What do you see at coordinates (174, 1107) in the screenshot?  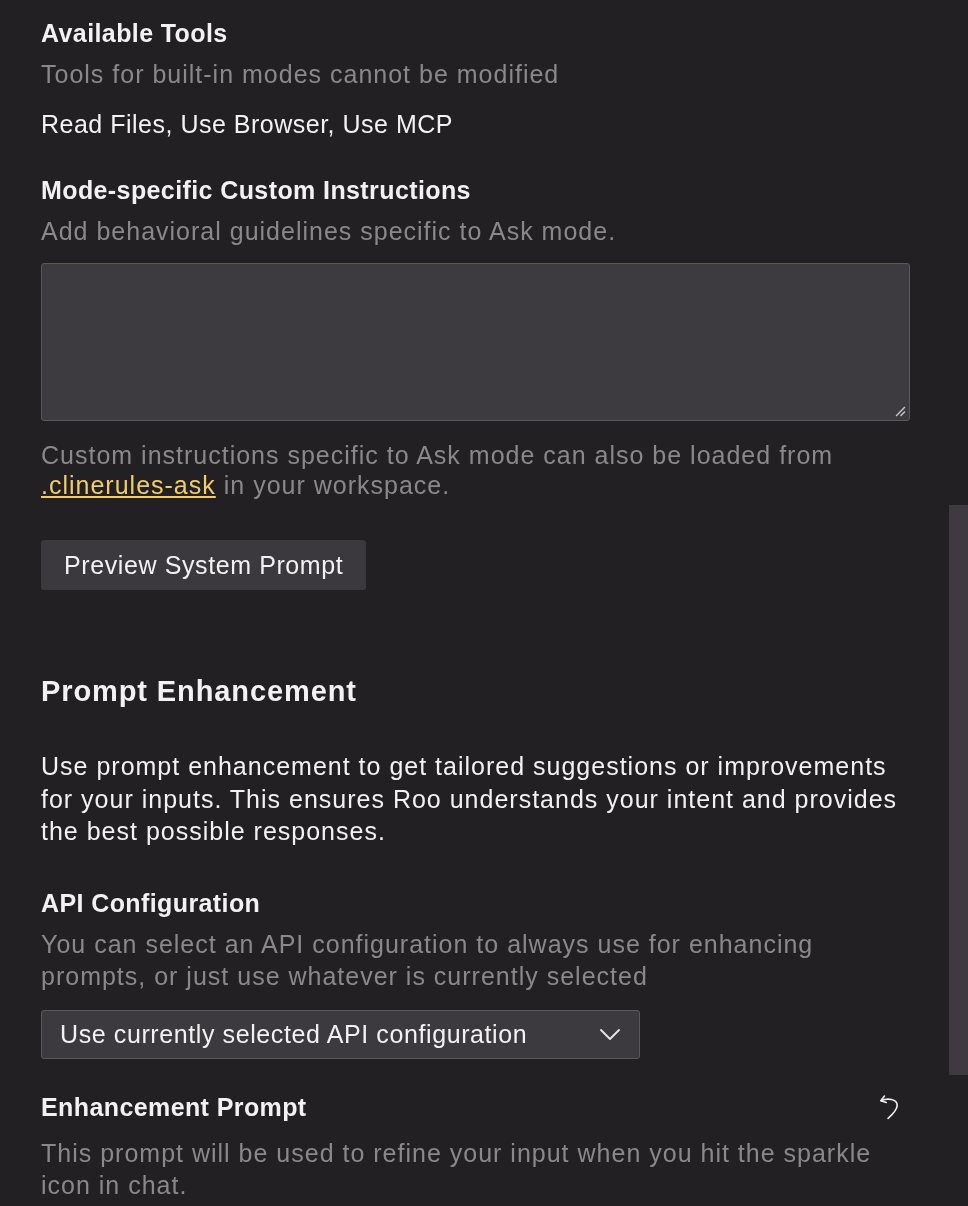 I see `section-title: Enhancement Prompt` at bounding box center [174, 1107].